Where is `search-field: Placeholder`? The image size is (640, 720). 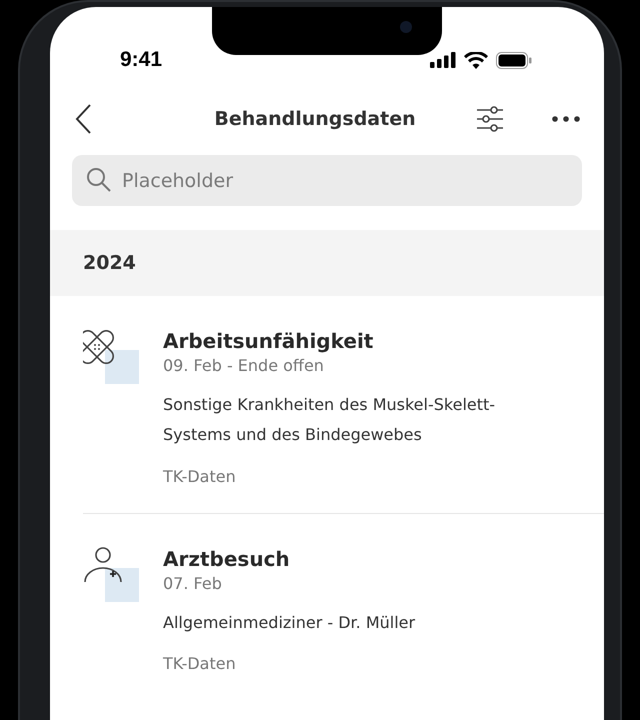 search-field: Placeholder is located at coordinates (327, 180).